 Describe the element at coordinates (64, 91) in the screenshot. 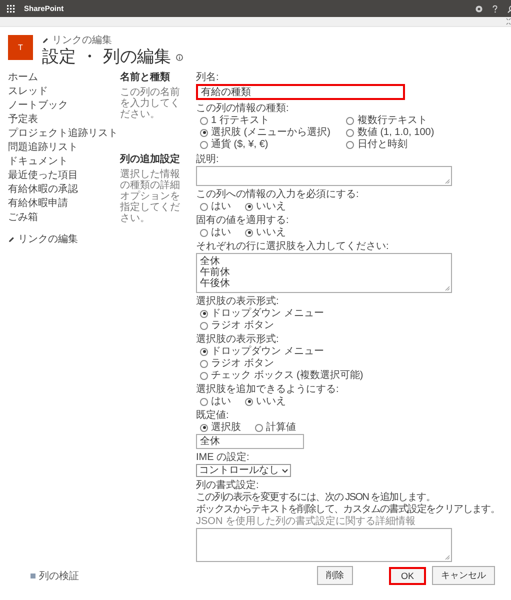

I see `nav-link: スレッド` at that location.